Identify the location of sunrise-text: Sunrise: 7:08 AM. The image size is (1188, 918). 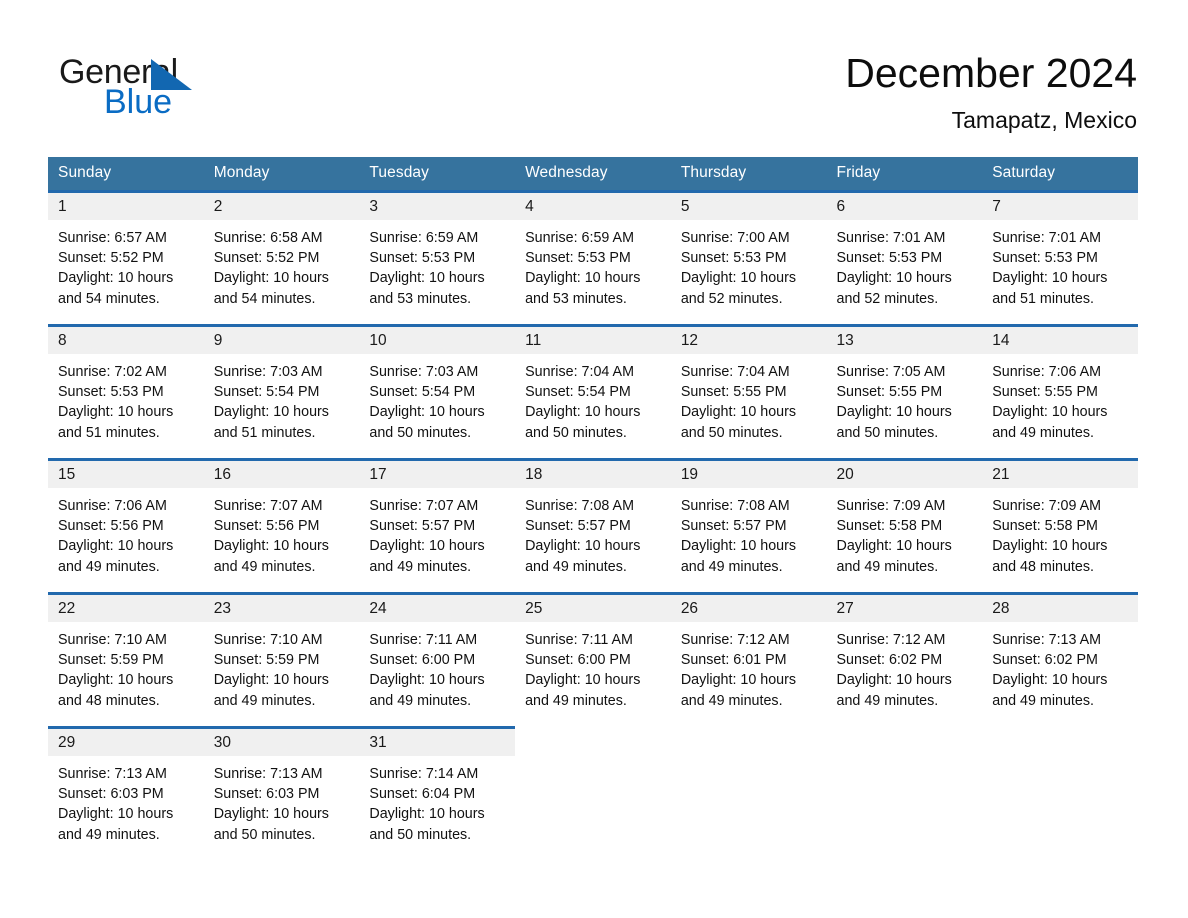
(735, 506).